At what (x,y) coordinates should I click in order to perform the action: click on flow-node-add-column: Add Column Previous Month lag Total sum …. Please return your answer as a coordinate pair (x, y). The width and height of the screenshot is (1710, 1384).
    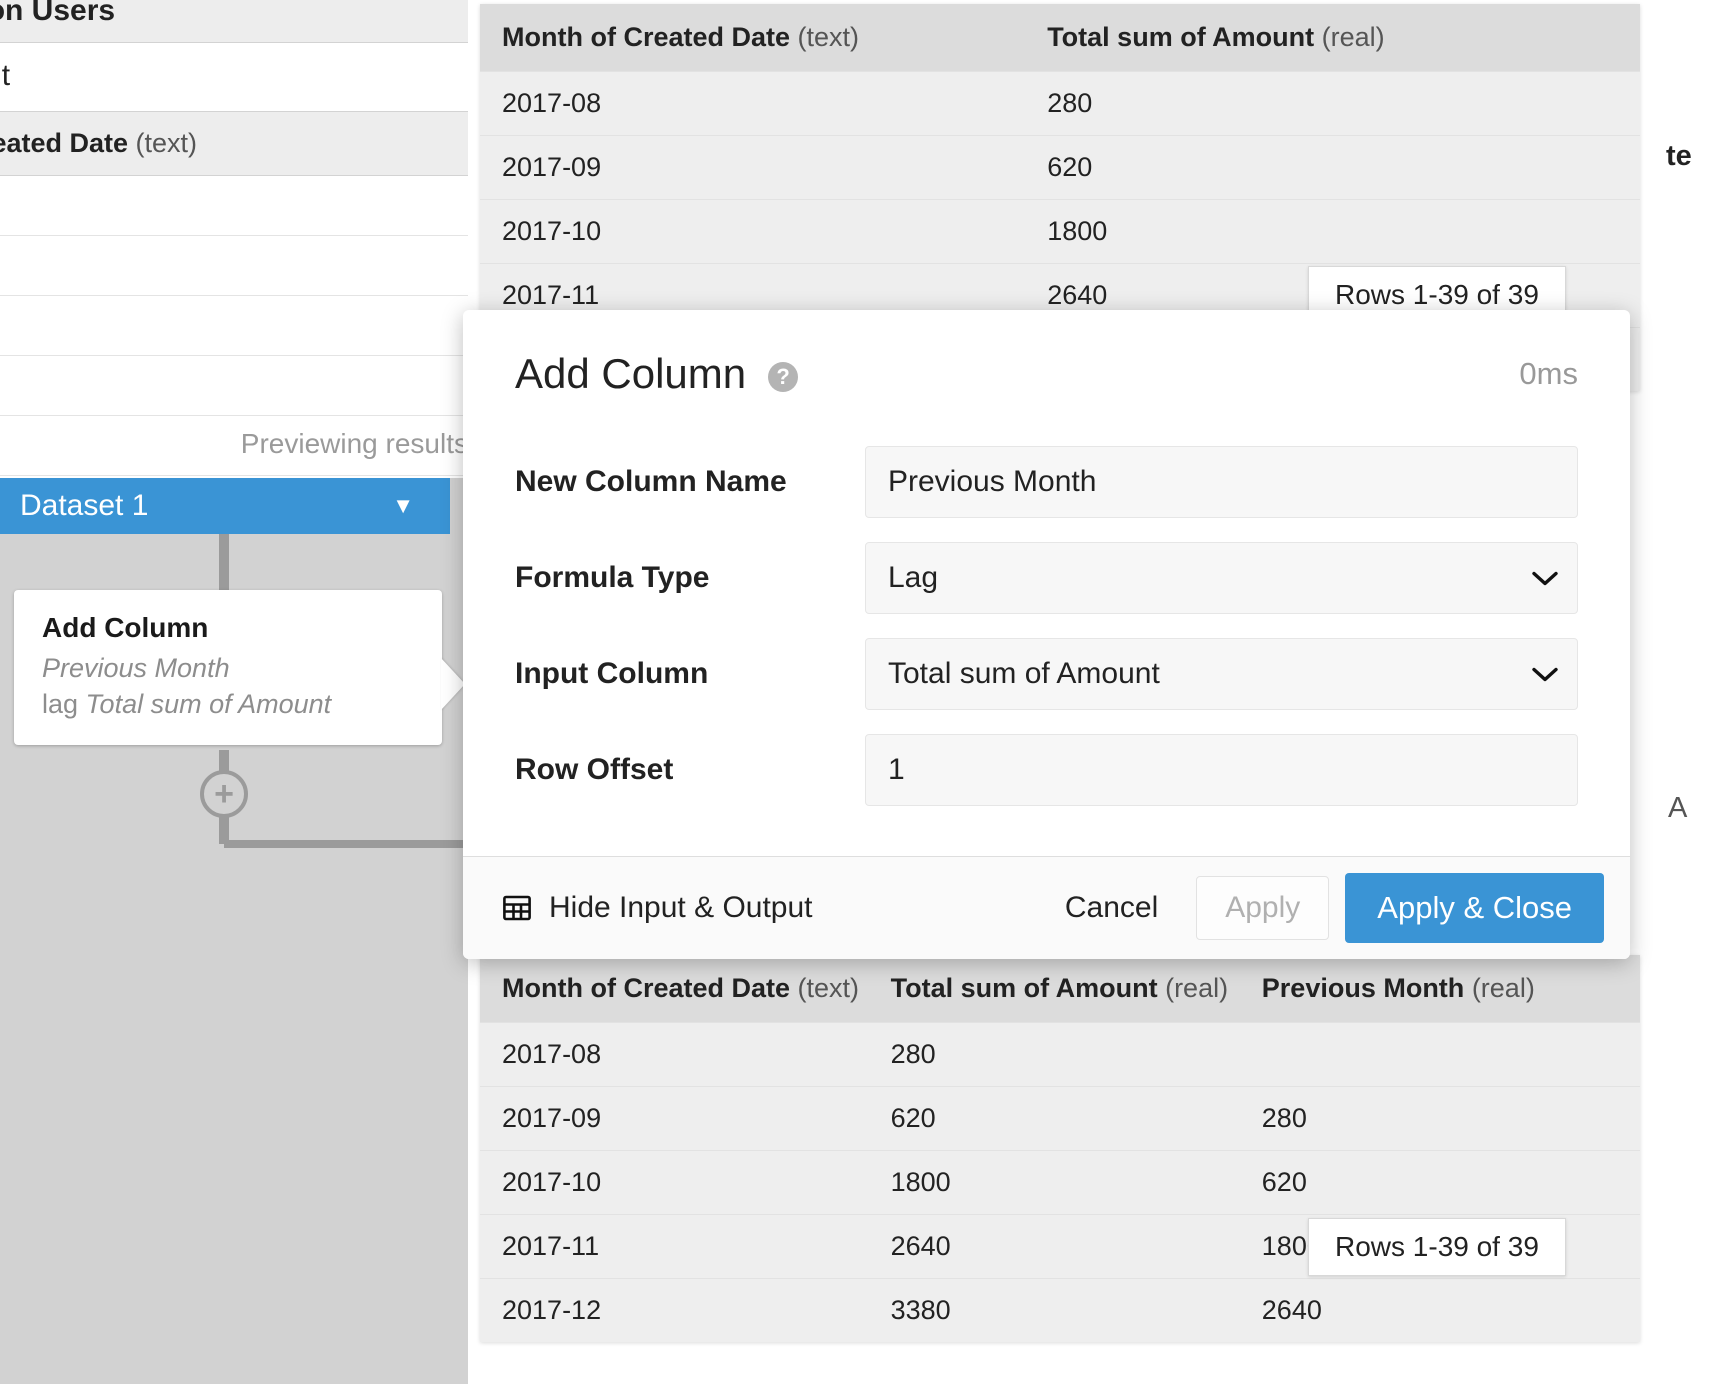
    Looking at the image, I should click on (228, 667).